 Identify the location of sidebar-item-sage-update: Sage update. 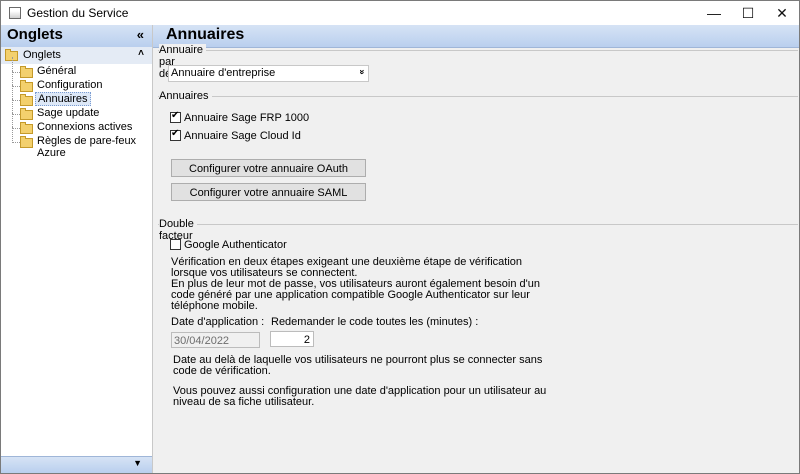
(76, 110).